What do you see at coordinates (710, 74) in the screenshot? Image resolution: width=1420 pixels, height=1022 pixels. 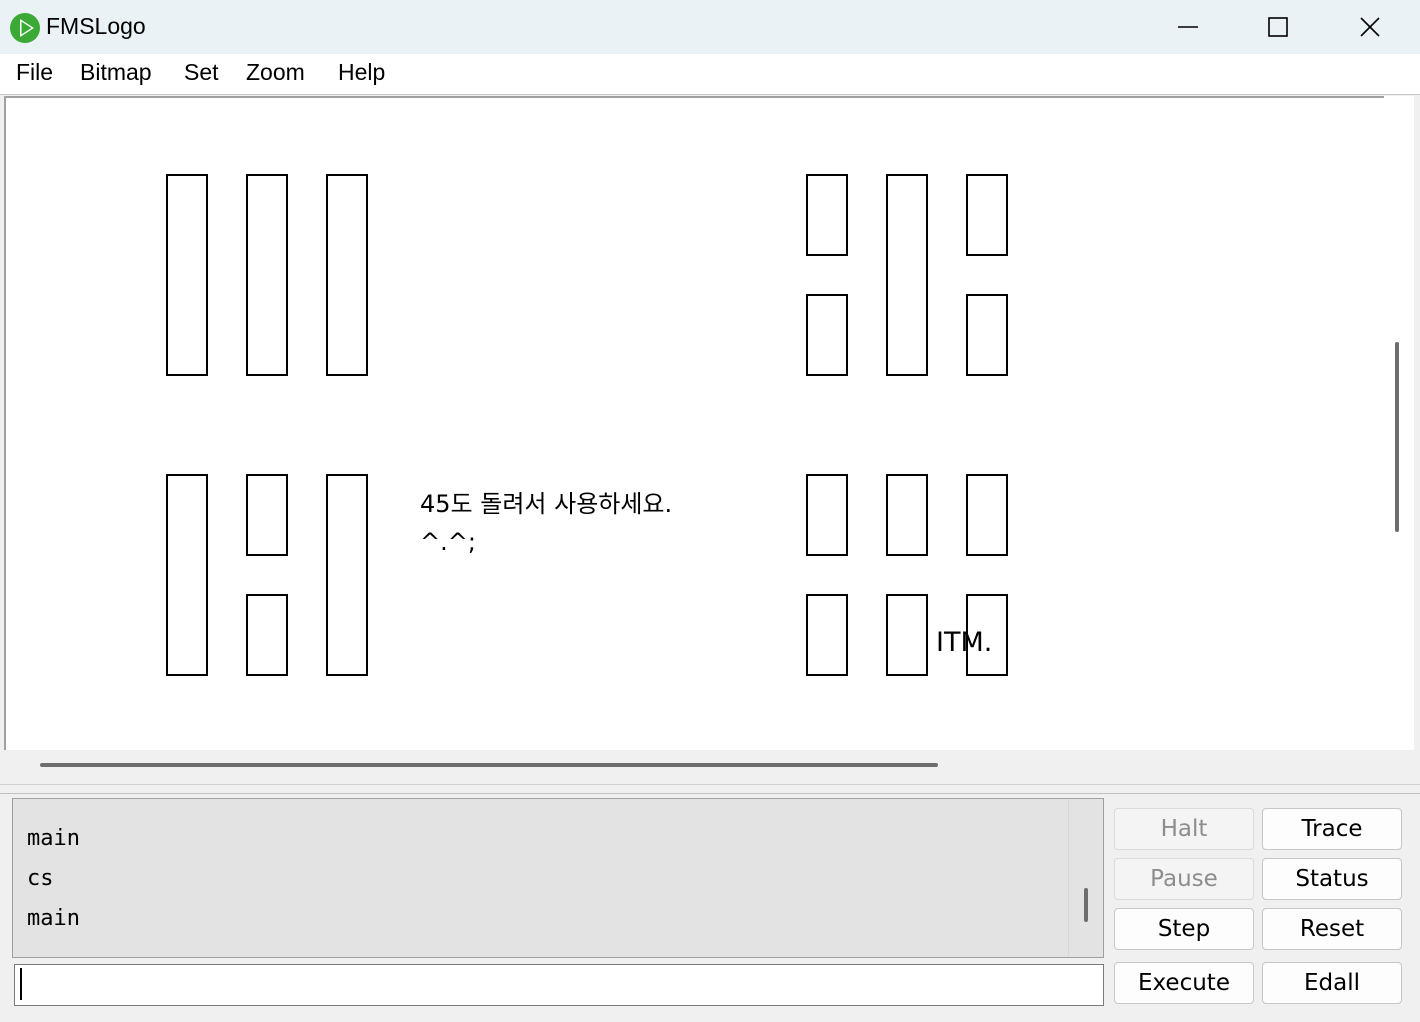 I see `menu-bar: File Bitmap Set Zoom Help` at bounding box center [710, 74].